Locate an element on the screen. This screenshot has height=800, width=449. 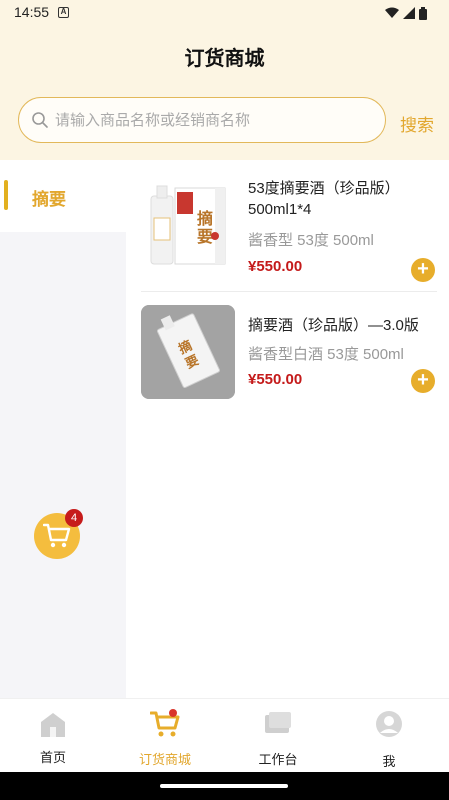
floating-cart-button: 4 is located at coordinates (58, 534).